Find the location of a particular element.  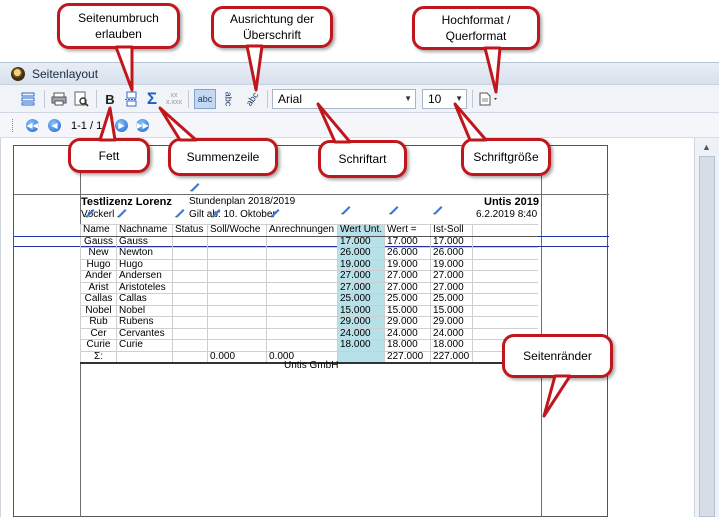

heading-vertical-label: abc is located at coordinates (227, 99).